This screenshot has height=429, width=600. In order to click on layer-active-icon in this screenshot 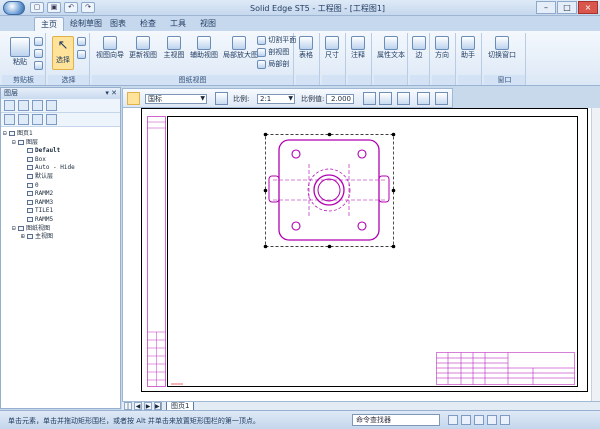, I will do `click(51, 105)`.